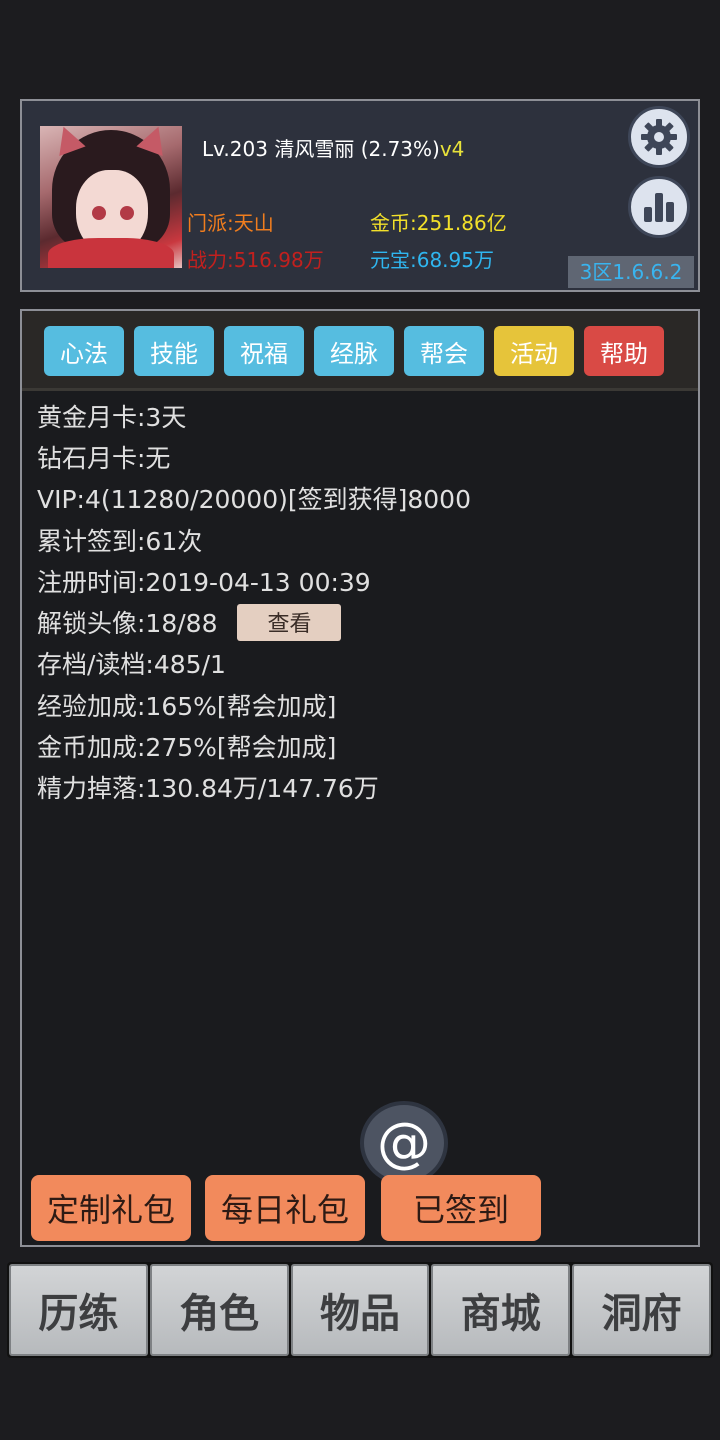 This screenshot has width=720, height=1440. I want to click on avatar-robe, so click(111, 253).